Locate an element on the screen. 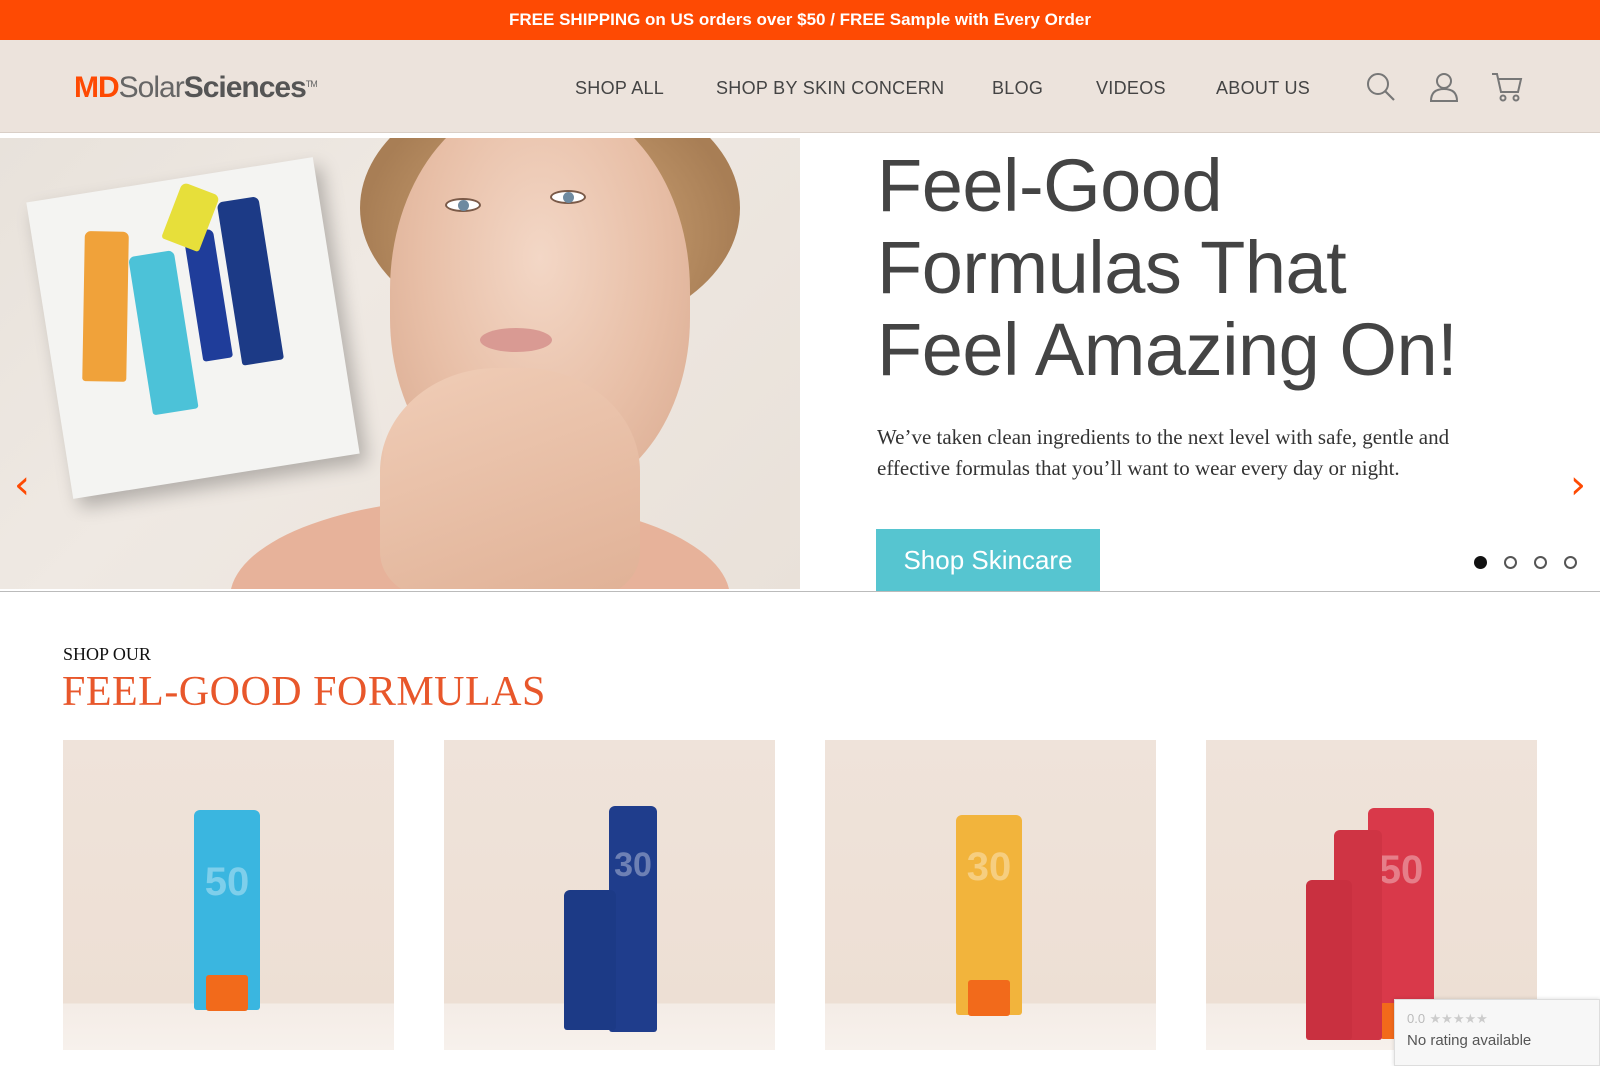 This screenshot has width=1600, height=1066. hero-model-eye-right is located at coordinates (568, 197).